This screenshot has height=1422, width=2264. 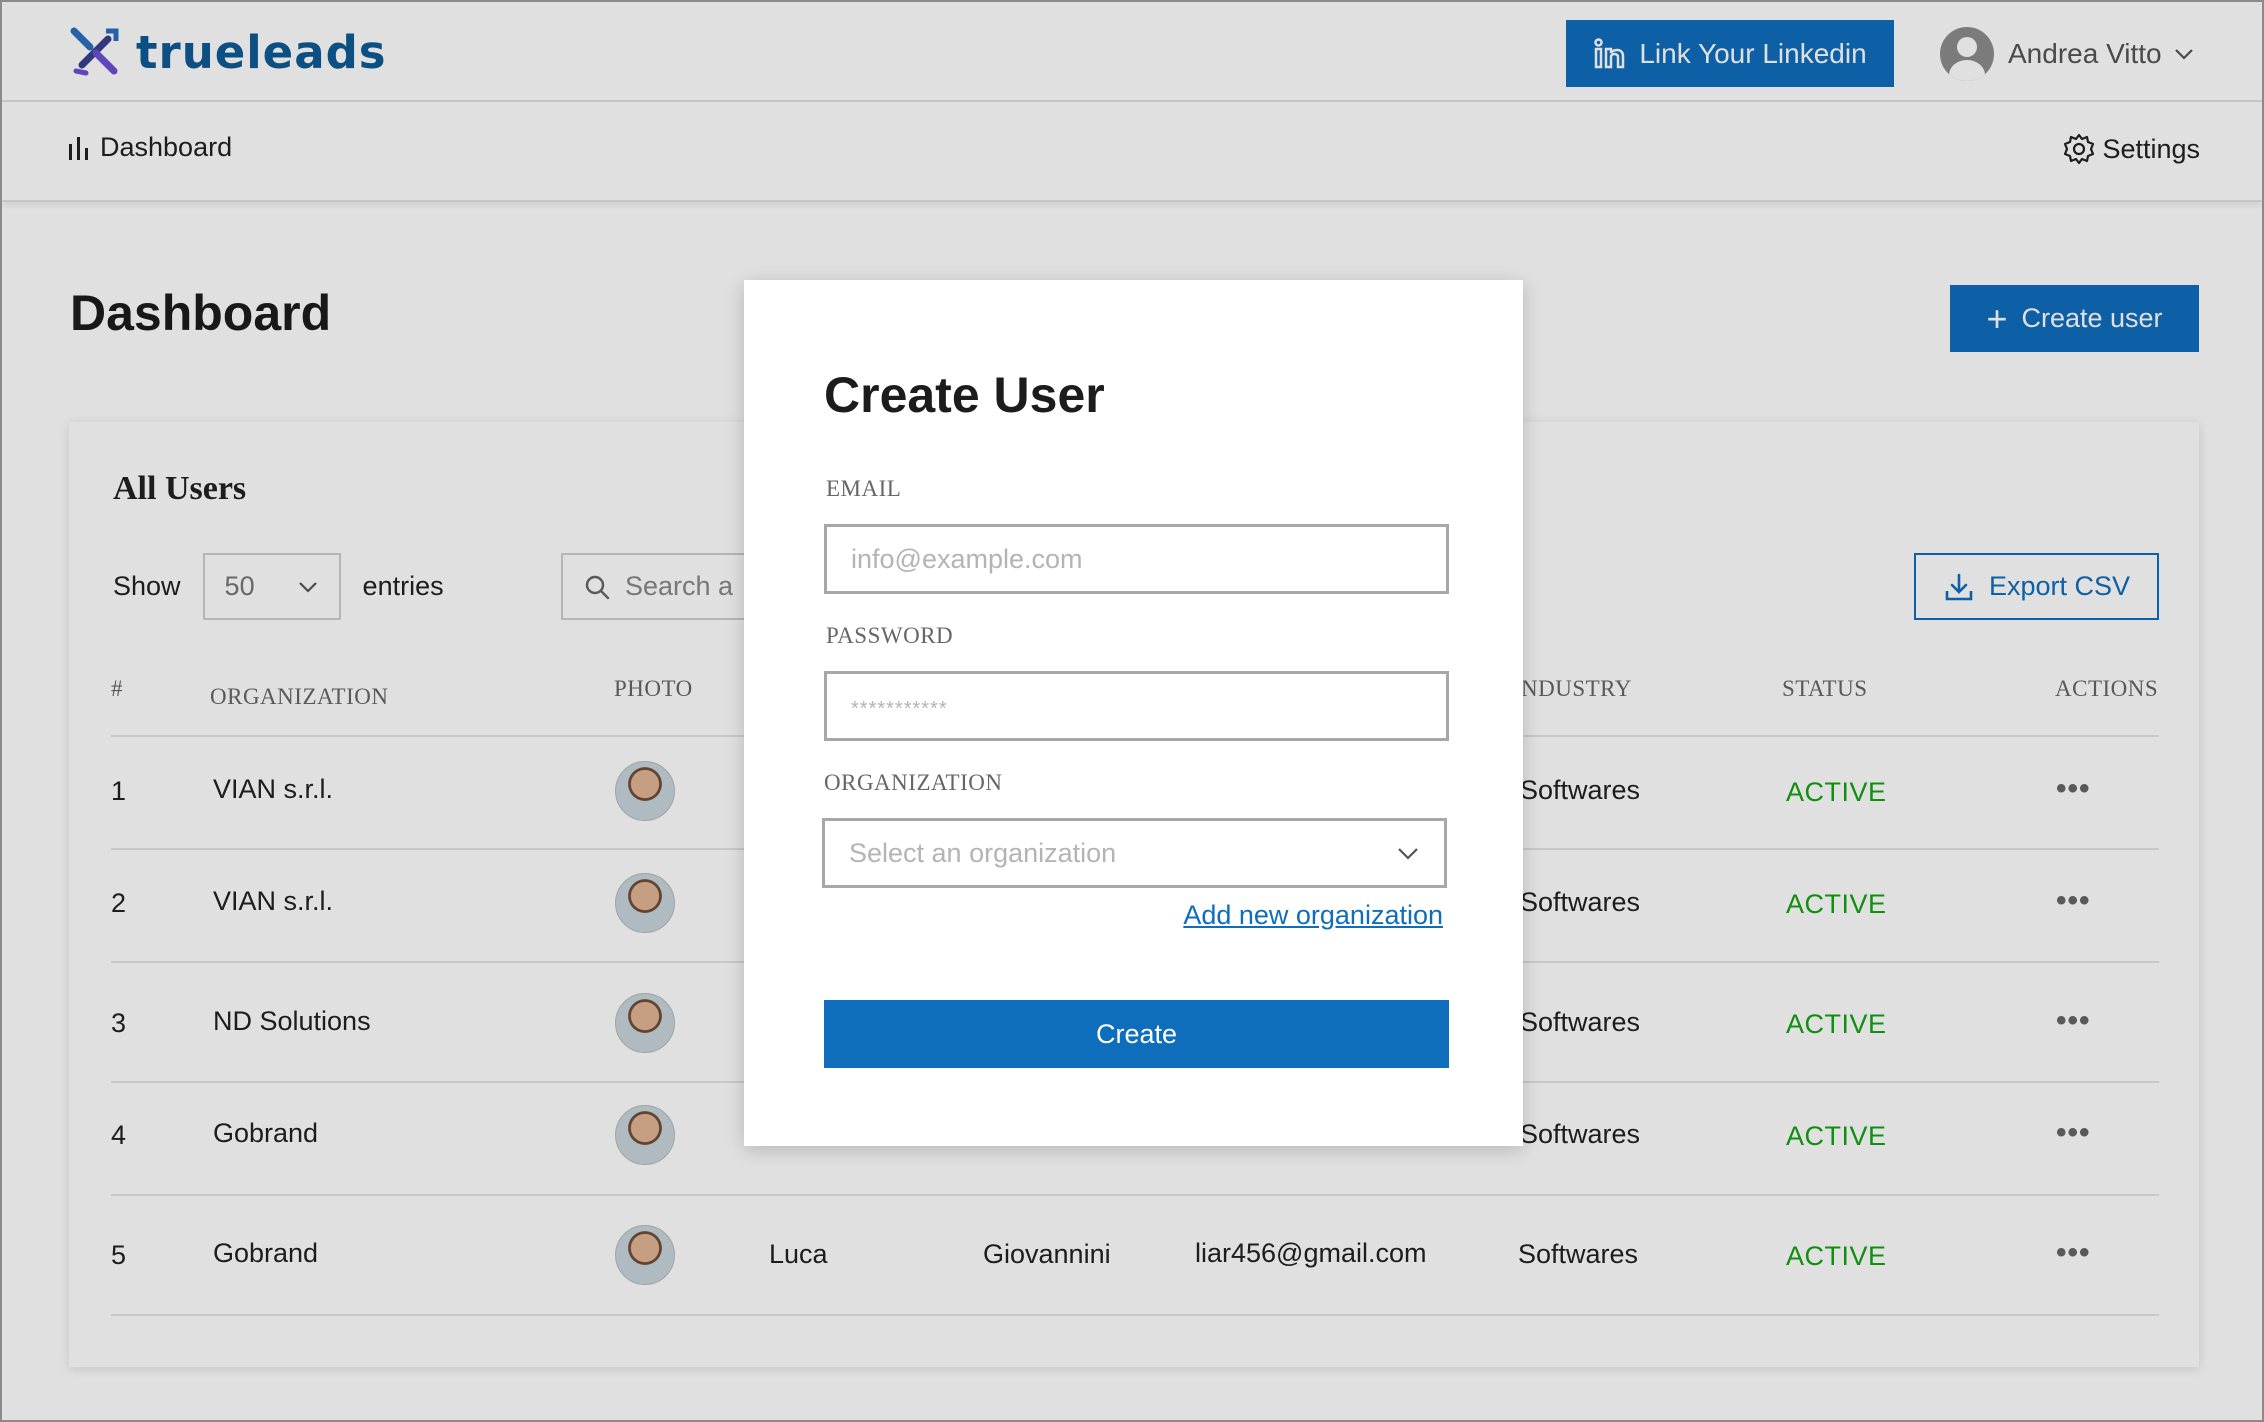 I want to click on add-organization-link: Add new organization, so click(x=1313, y=915).